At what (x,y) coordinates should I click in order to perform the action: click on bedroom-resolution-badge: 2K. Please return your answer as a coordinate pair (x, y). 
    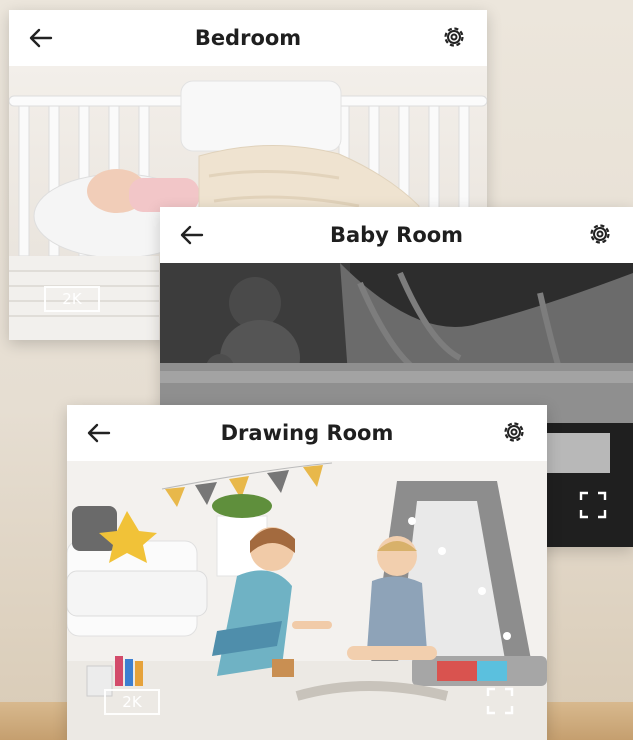
    Looking at the image, I should click on (72, 299).